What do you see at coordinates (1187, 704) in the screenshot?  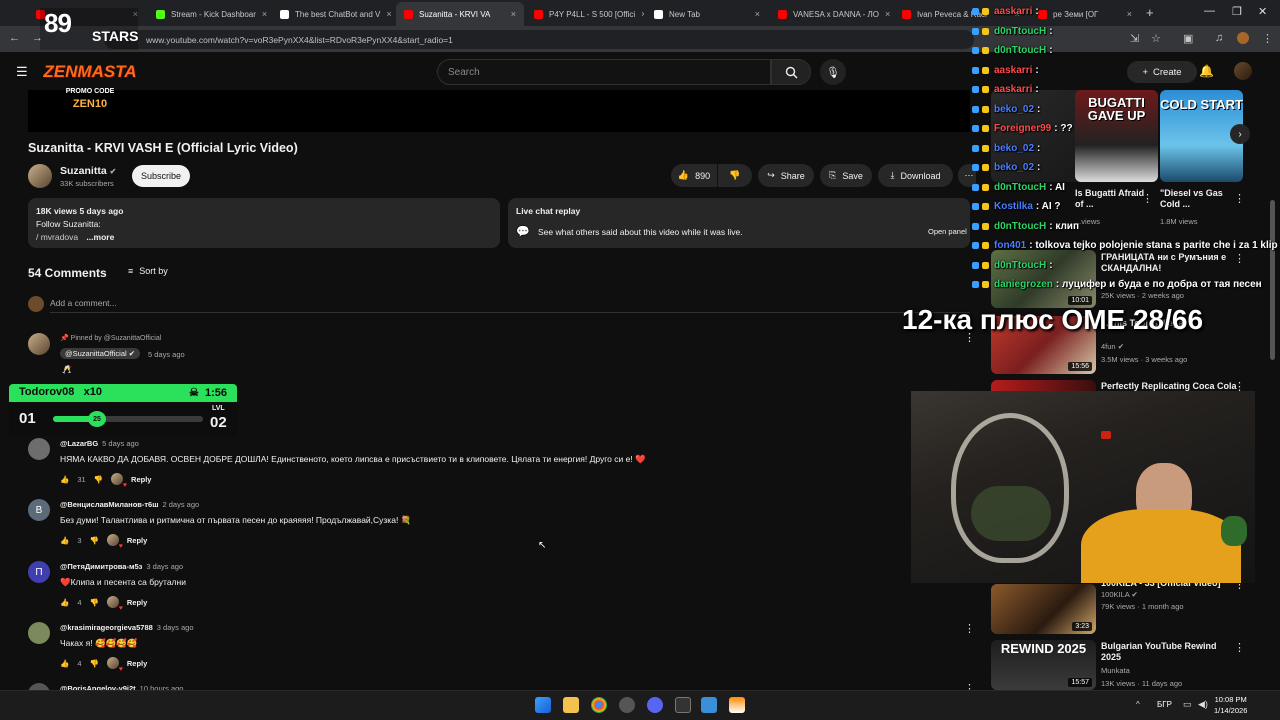 I see `network-icon: ▭` at bounding box center [1187, 704].